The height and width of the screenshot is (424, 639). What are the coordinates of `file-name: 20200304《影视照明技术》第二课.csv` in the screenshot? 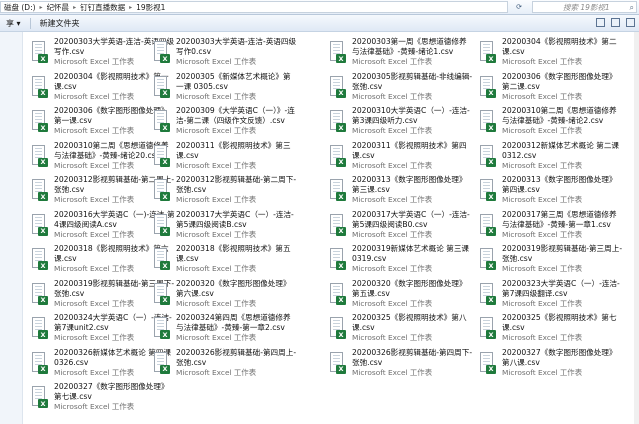 It's located at (559, 46).